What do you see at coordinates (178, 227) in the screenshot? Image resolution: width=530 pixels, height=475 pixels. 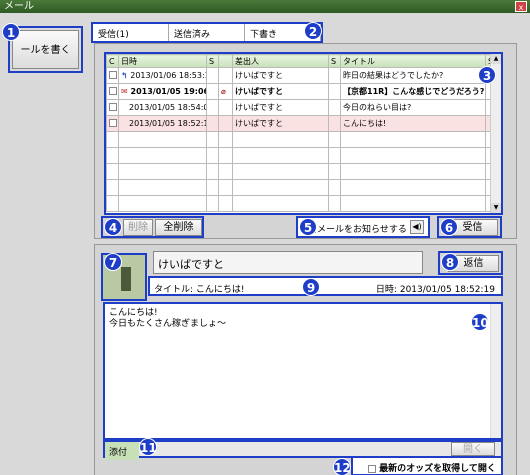 I see `delete-all-button: 全削除` at bounding box center [178, 227].